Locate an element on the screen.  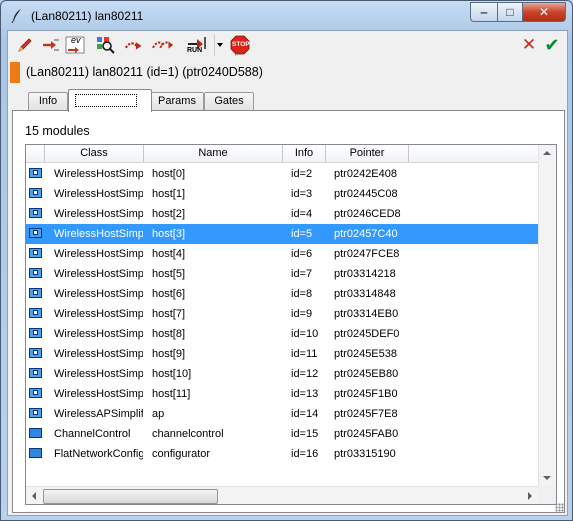
fast-run-button is located at coordinates (163, 45).